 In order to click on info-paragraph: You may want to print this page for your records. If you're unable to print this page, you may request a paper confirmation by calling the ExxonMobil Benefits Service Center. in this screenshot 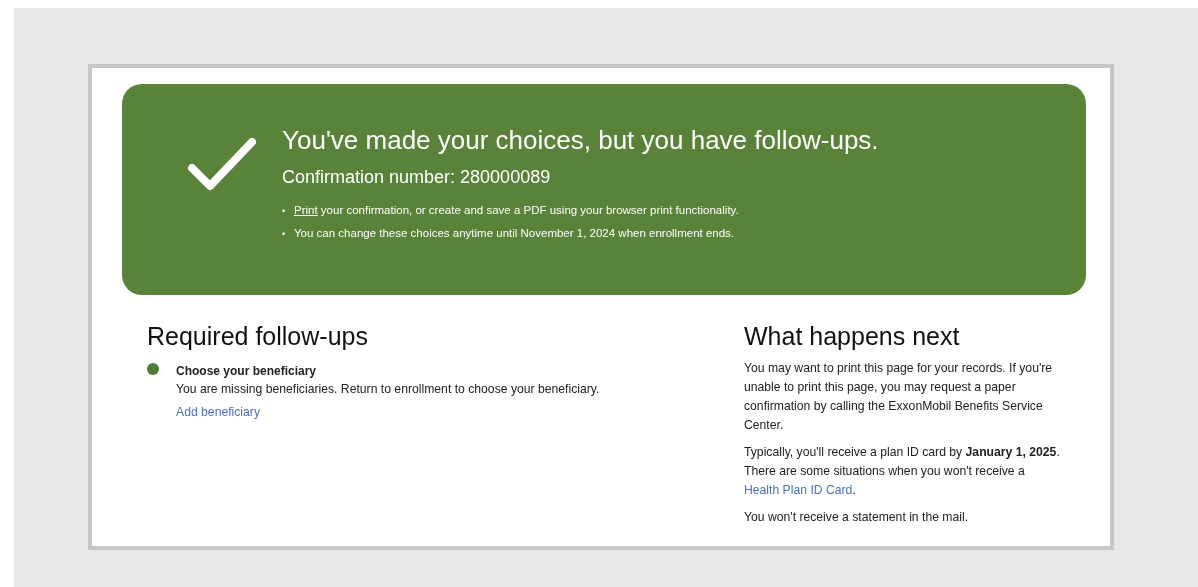, I will do `click(899, 397)`.